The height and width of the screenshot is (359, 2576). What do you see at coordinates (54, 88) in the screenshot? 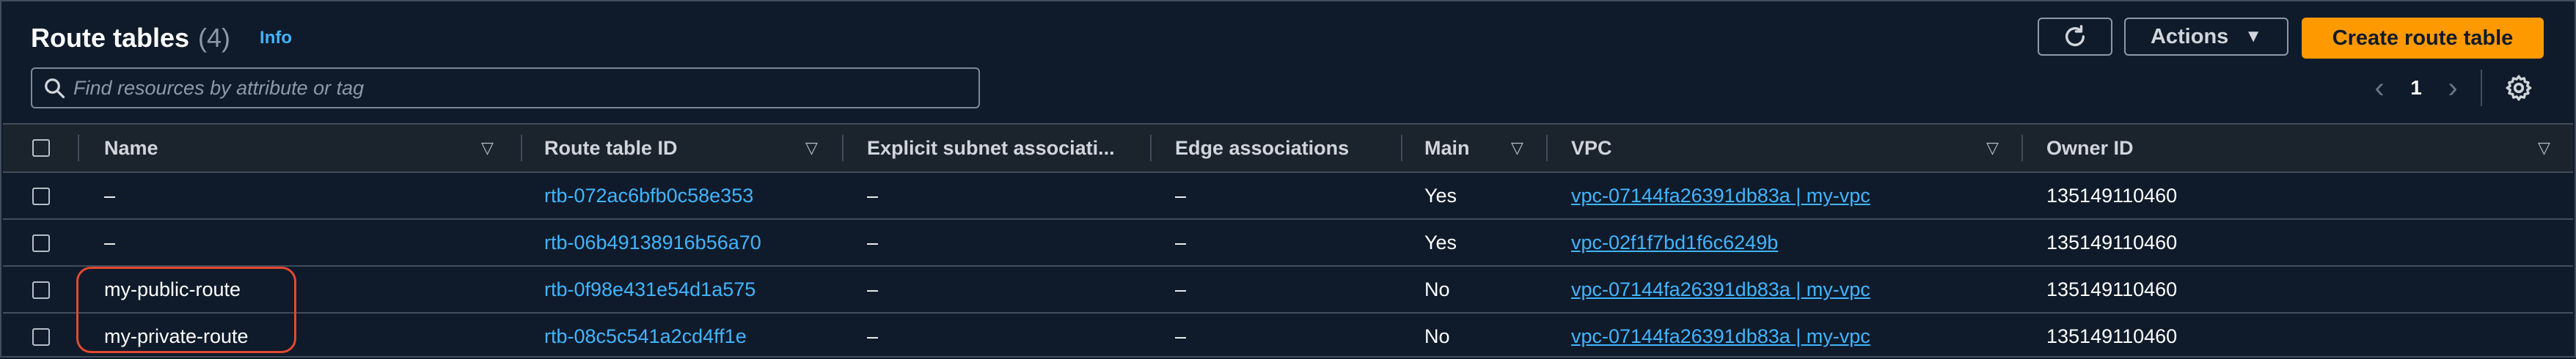
I see `search-icon` at bounding box center [54, 88].